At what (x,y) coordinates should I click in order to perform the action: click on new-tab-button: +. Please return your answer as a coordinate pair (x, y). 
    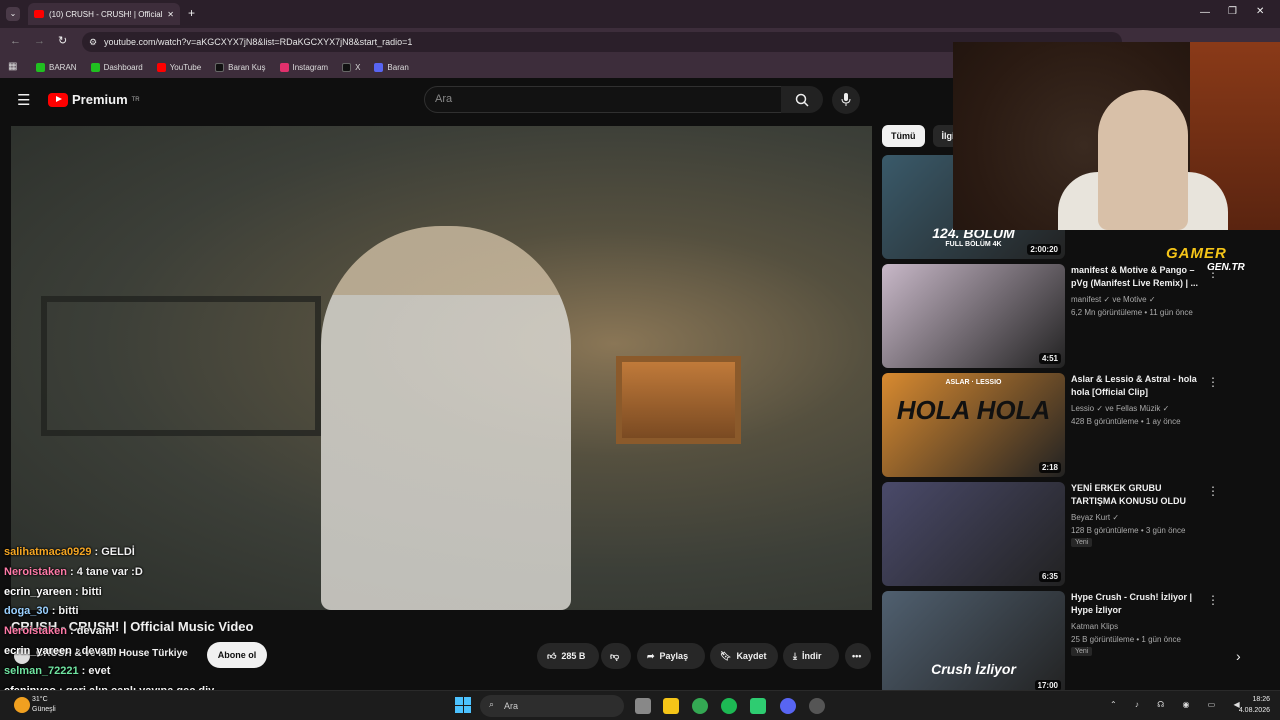
    Looking at the image, I should click on (191, 13).